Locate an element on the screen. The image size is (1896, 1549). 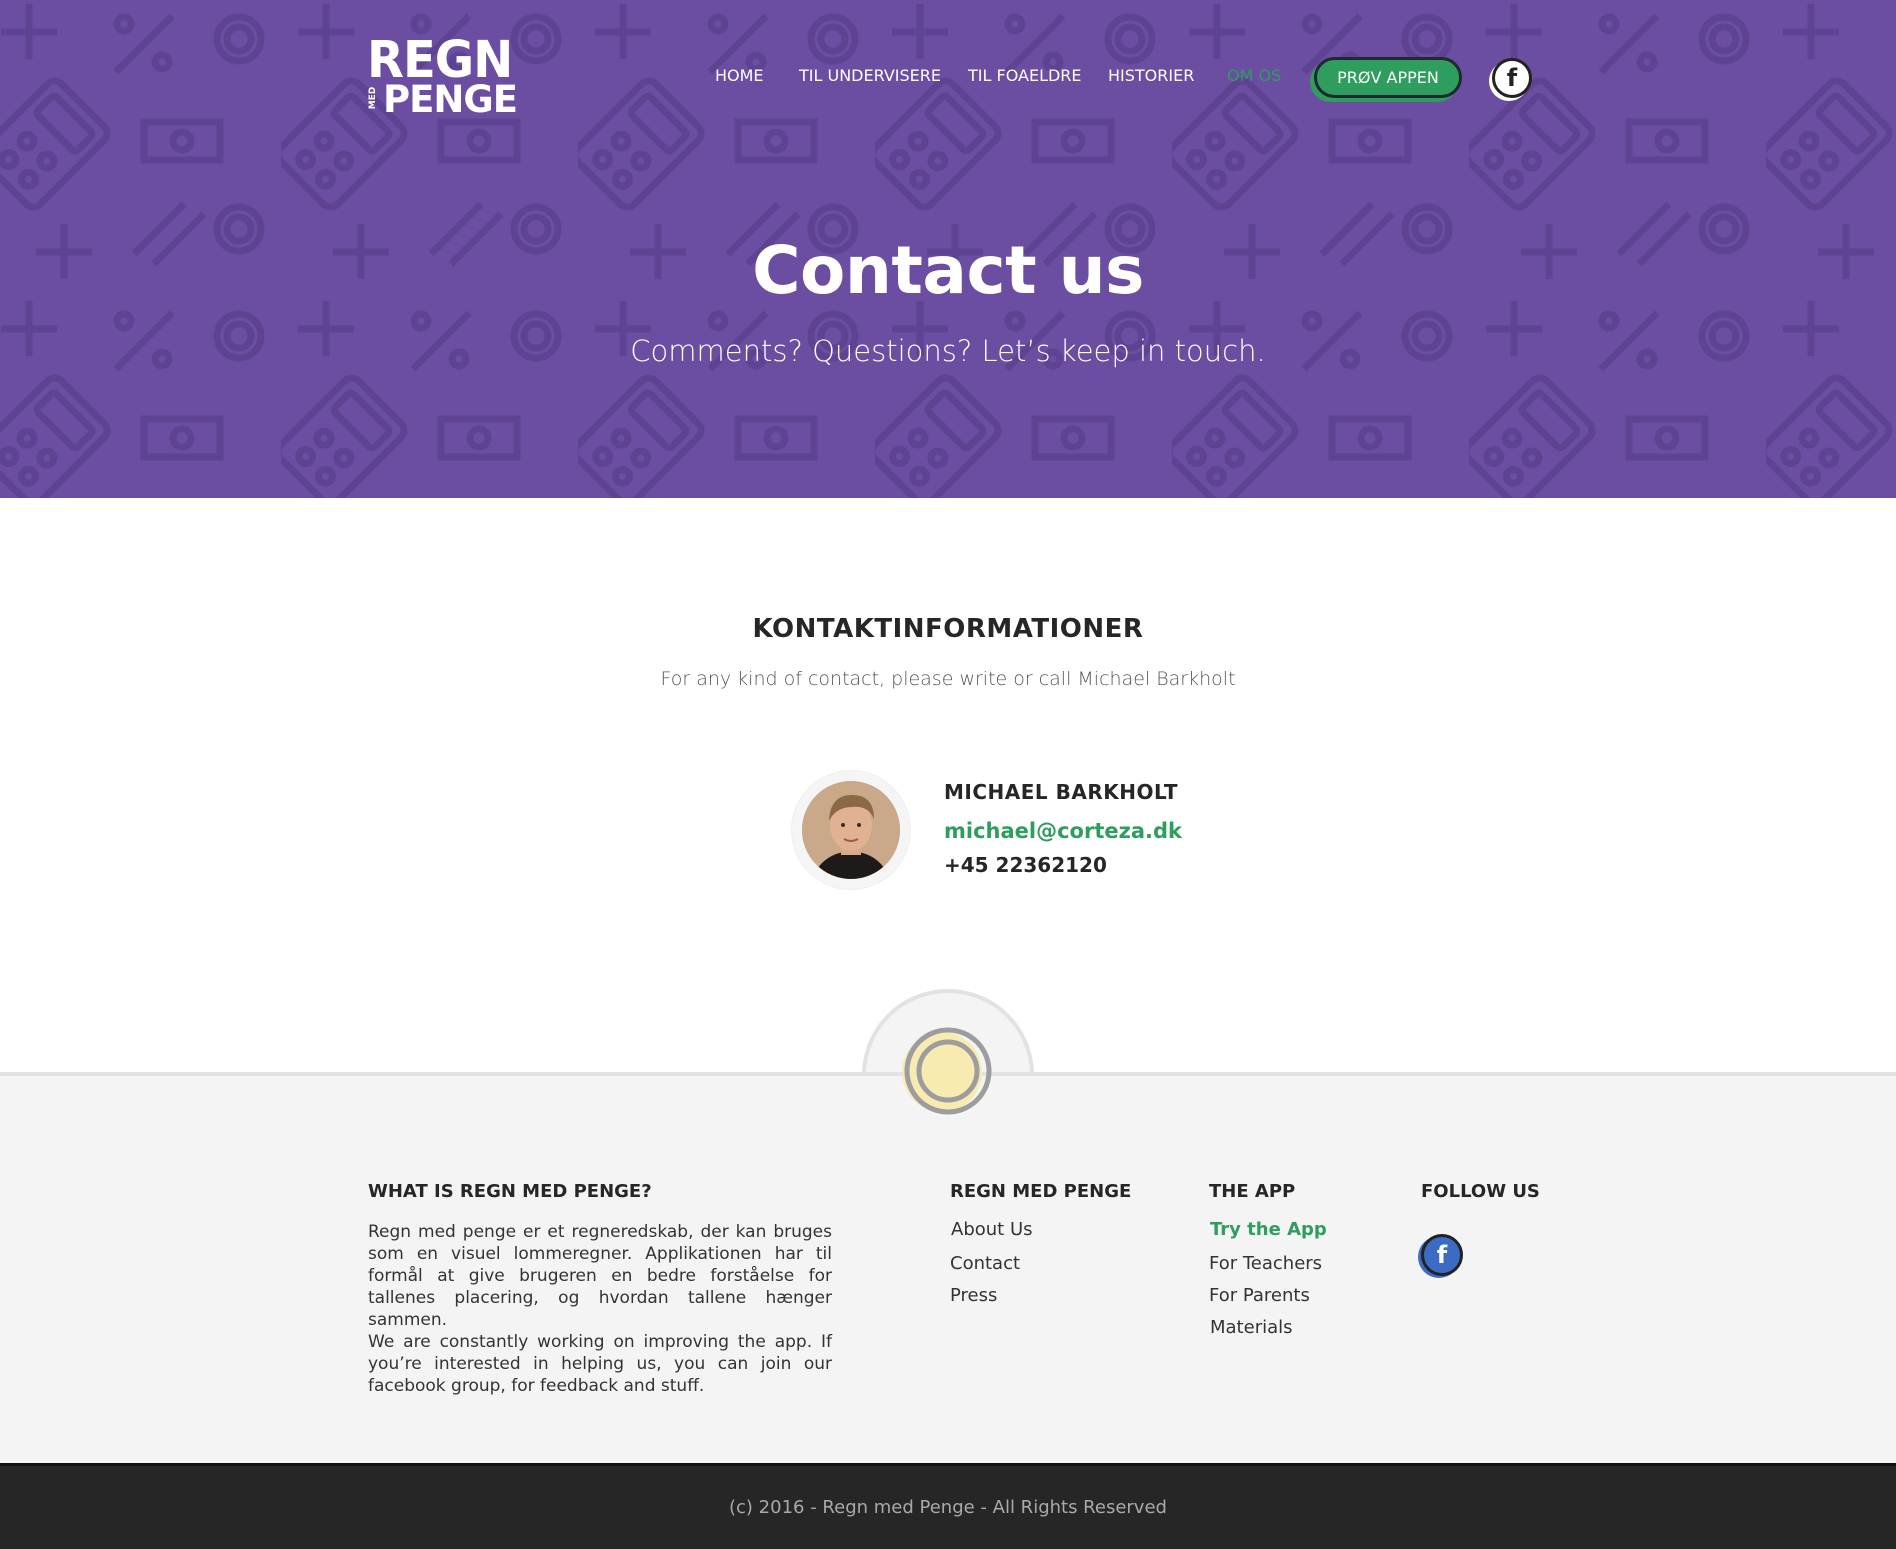
nav-historier: HISTORIER is located at coordinates (1151, 75).